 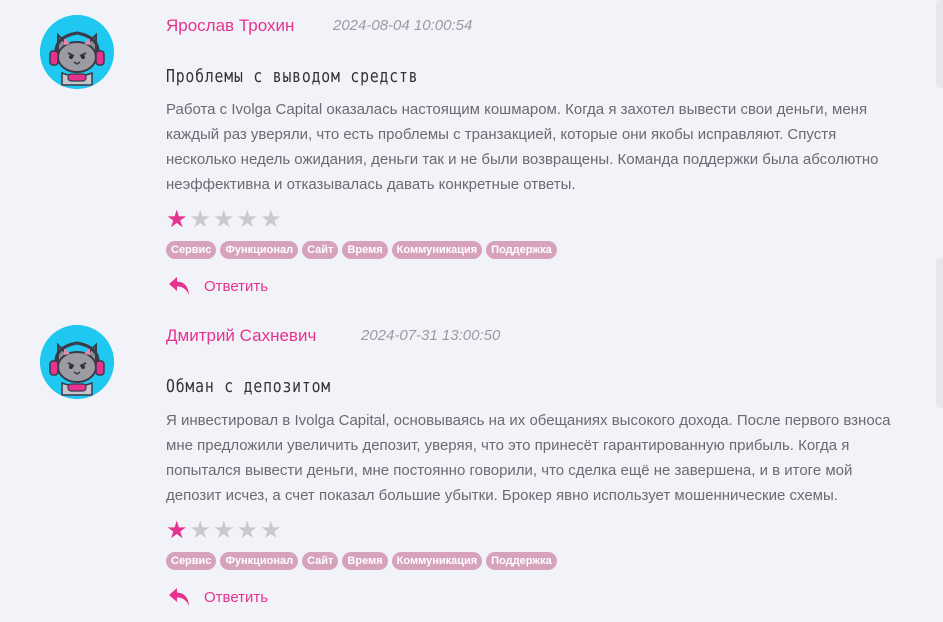 I want to click on review-date: 2024-07-31 13:00:50, so click(x=431, y=335).